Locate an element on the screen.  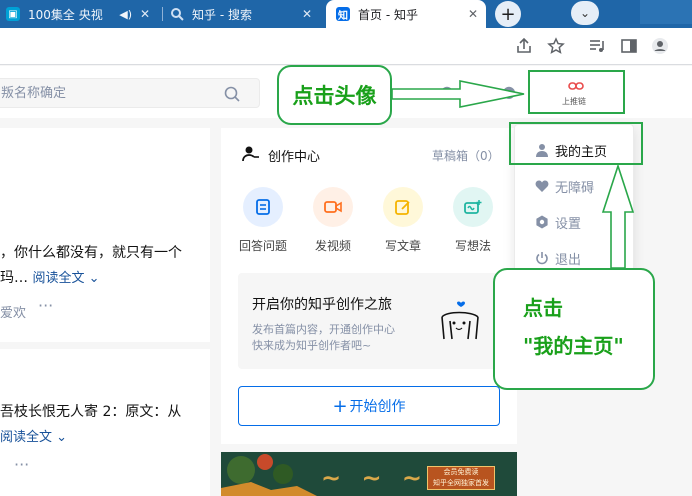
homepage-highlight-box is located at coordinates (576, 143).